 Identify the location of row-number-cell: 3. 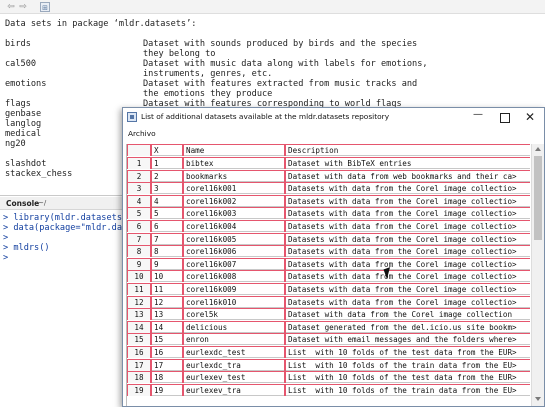
(139, 188).